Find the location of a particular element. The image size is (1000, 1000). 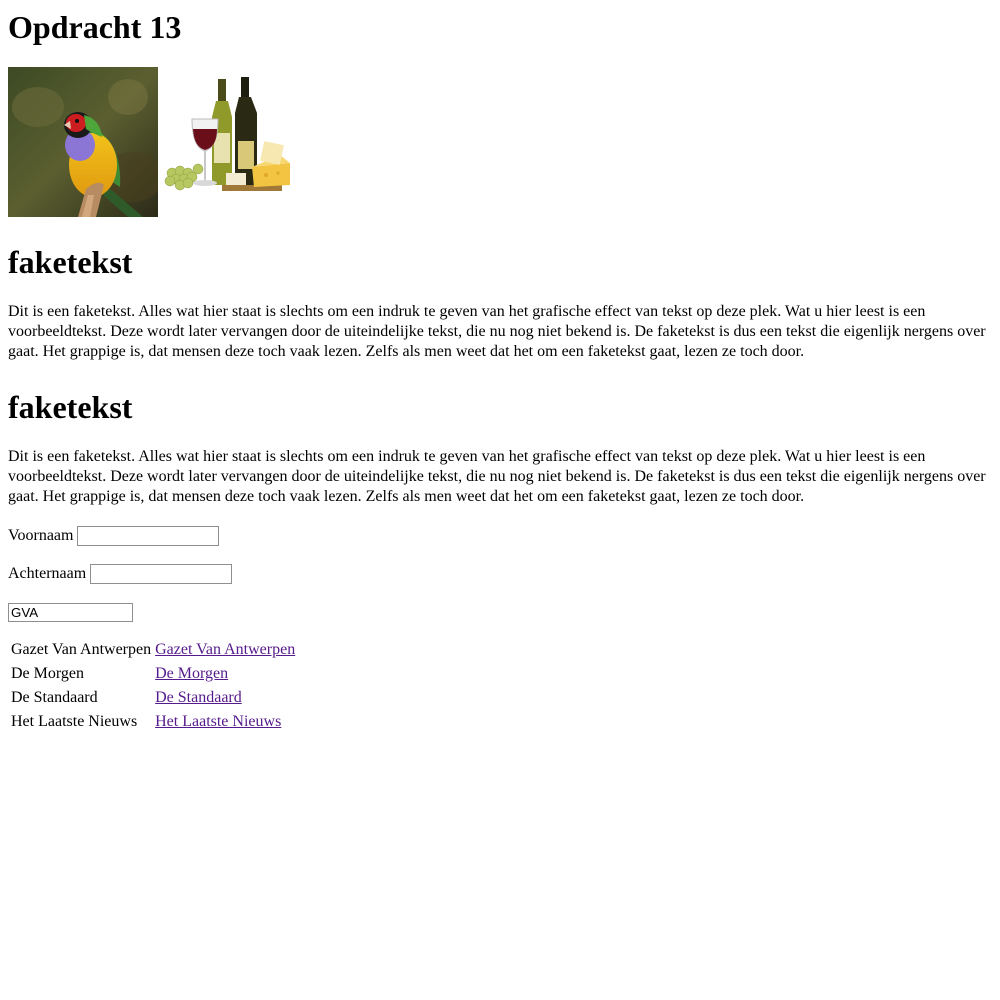

newspaper-name: De Standaard is located at coordinates (54, 697).